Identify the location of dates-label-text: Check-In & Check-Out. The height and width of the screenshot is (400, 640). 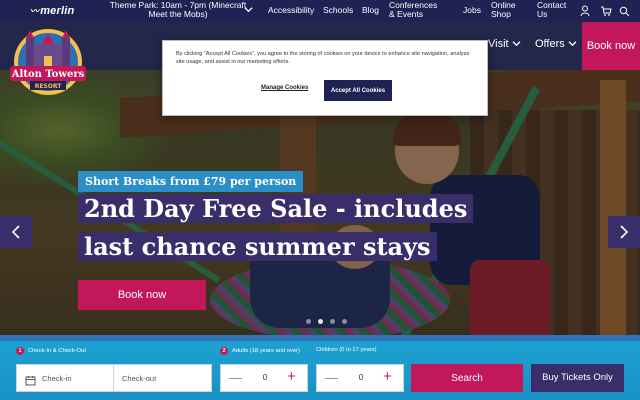
(57, 351).